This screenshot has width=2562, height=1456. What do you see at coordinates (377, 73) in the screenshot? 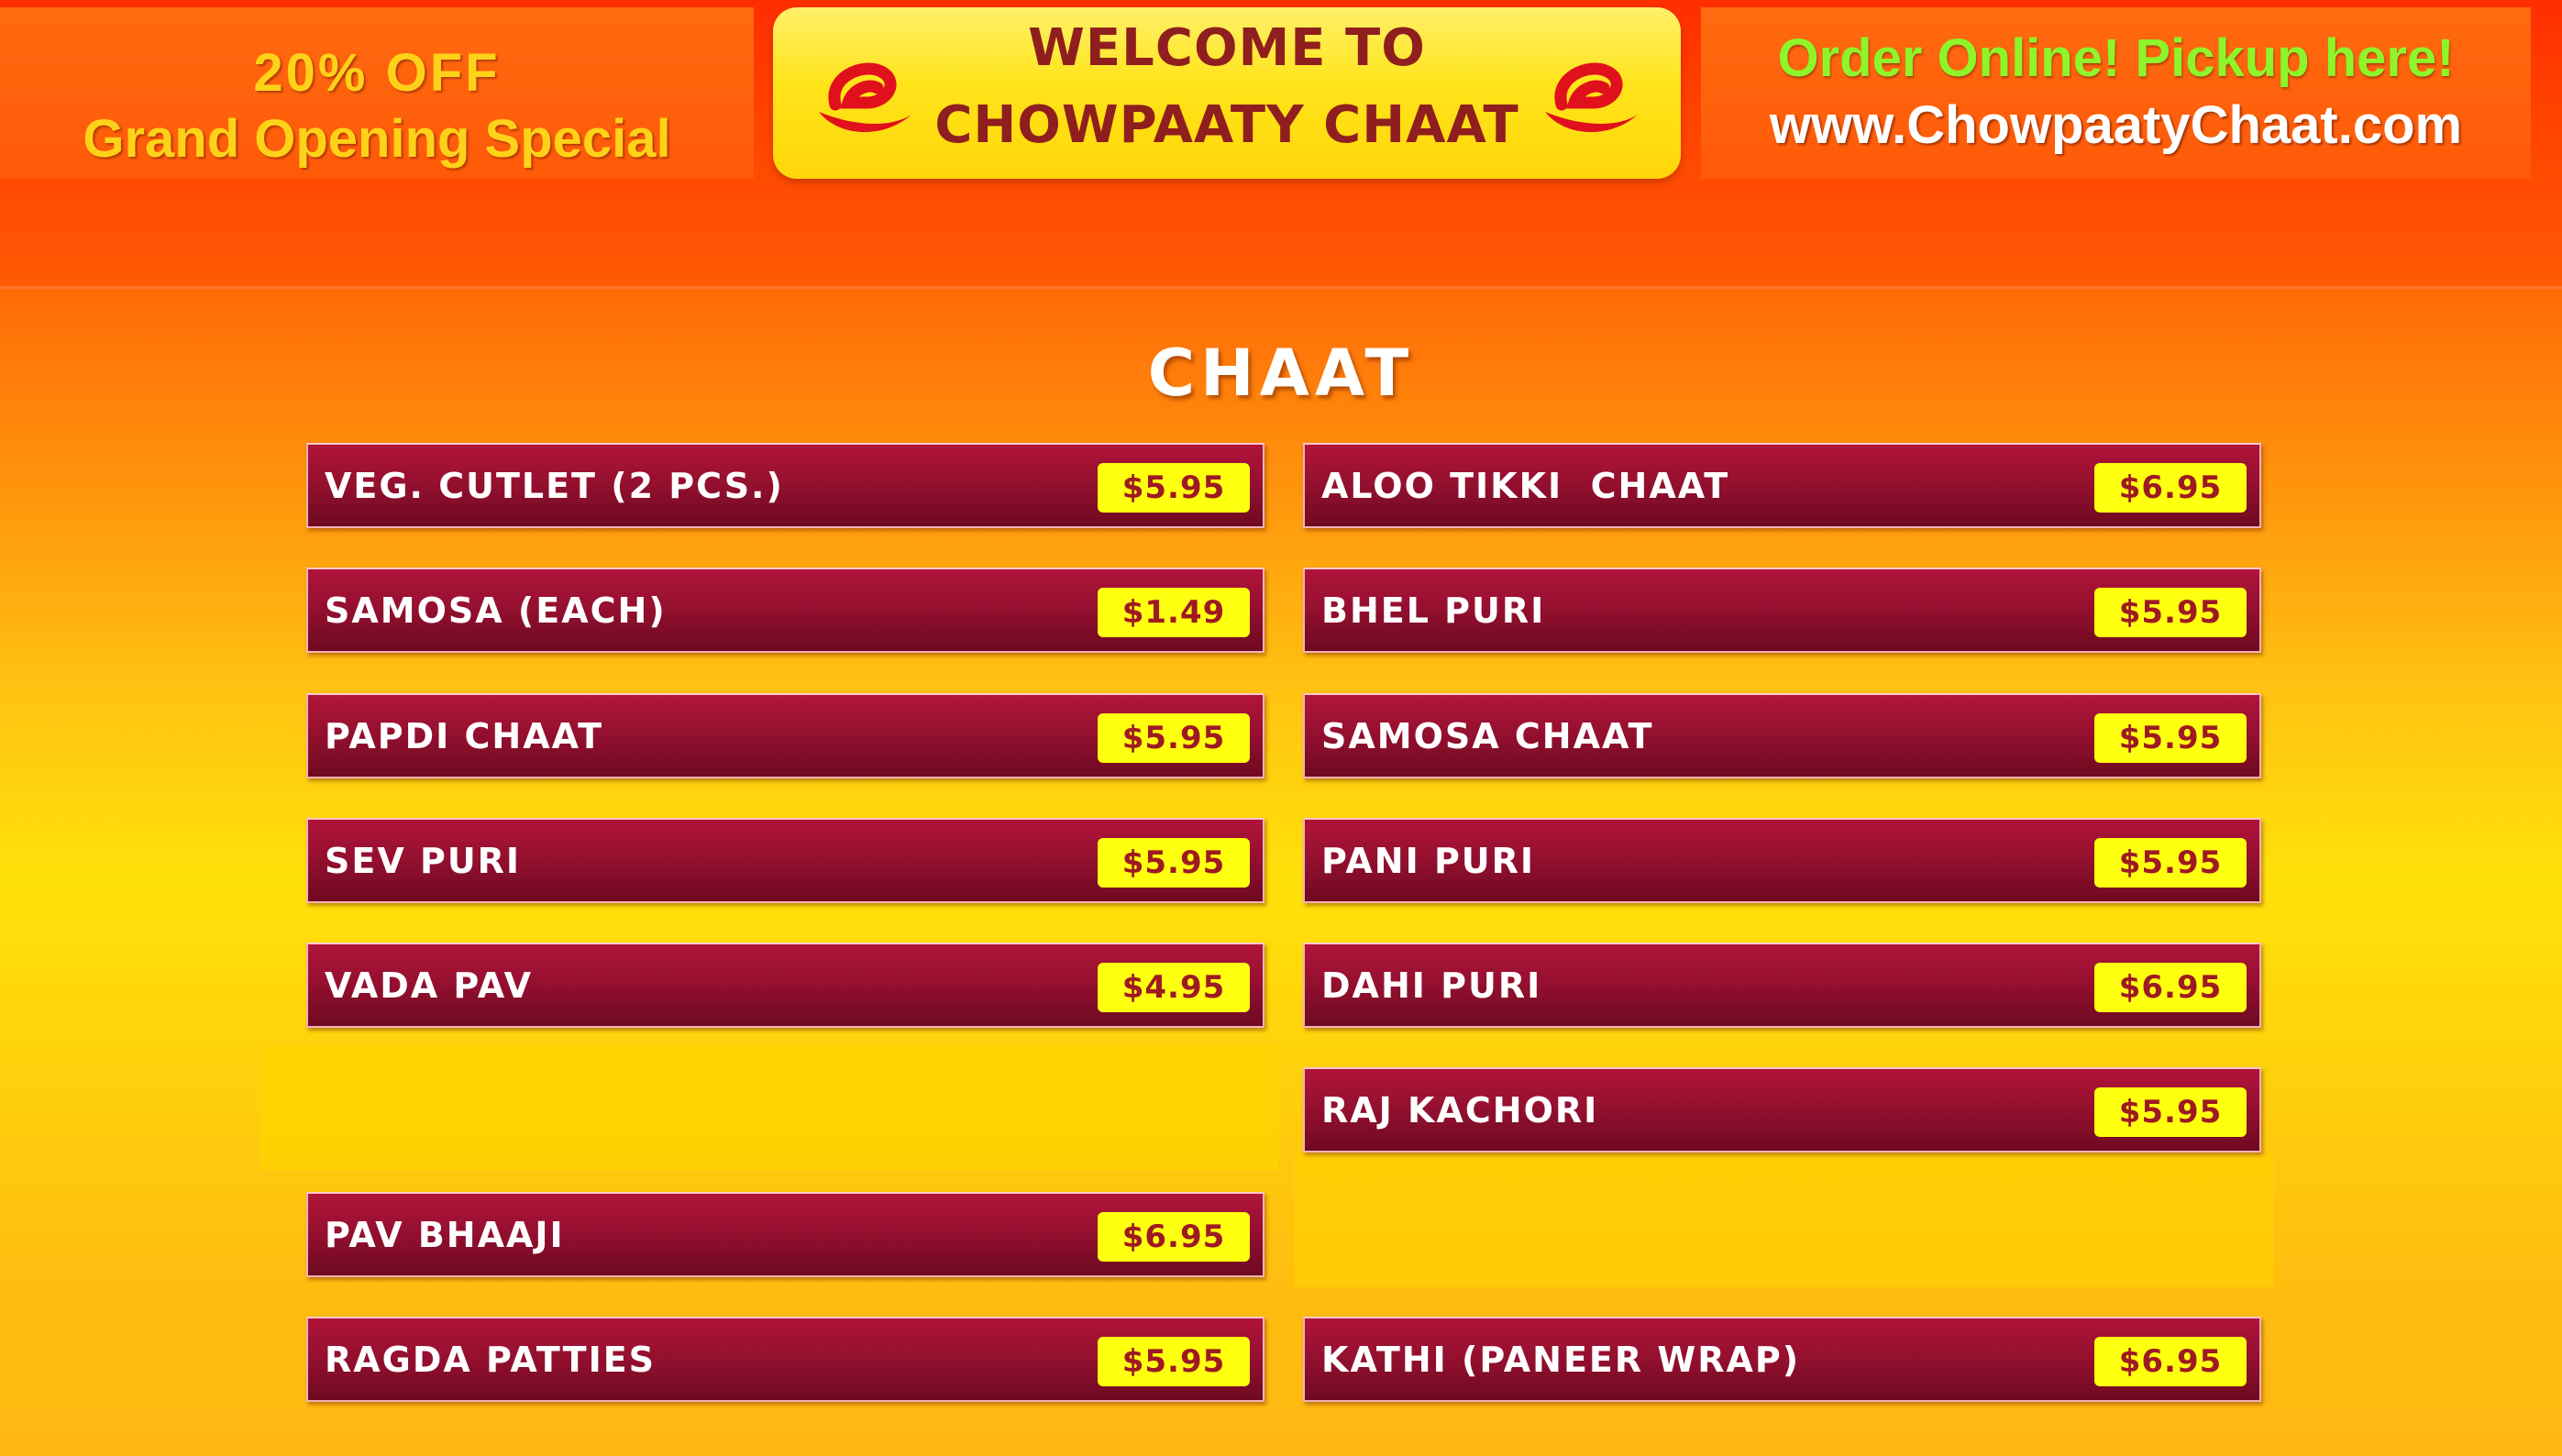
I see `promo-discount: 20% OFF` at bounding box center [377, 73].